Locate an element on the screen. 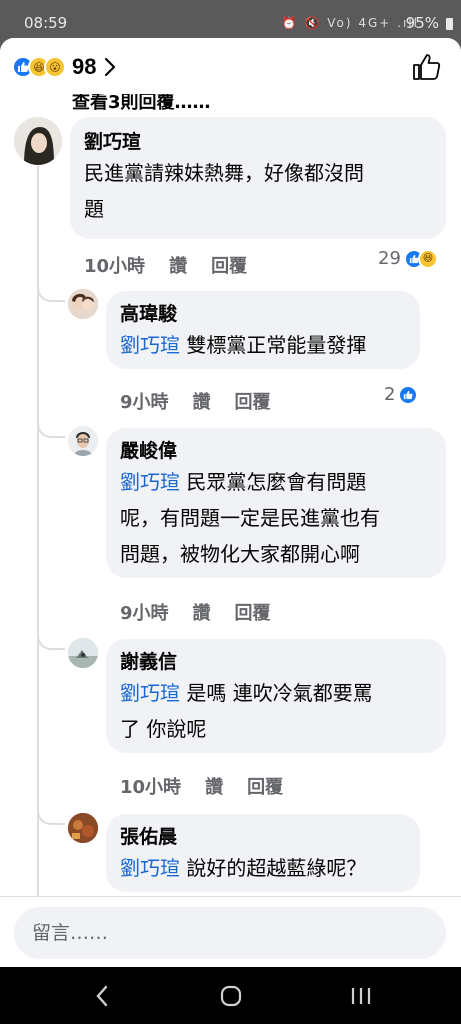 This screenshot has height=1024, width=461. reaction-count: 29 is located at coordinates (389, 258).